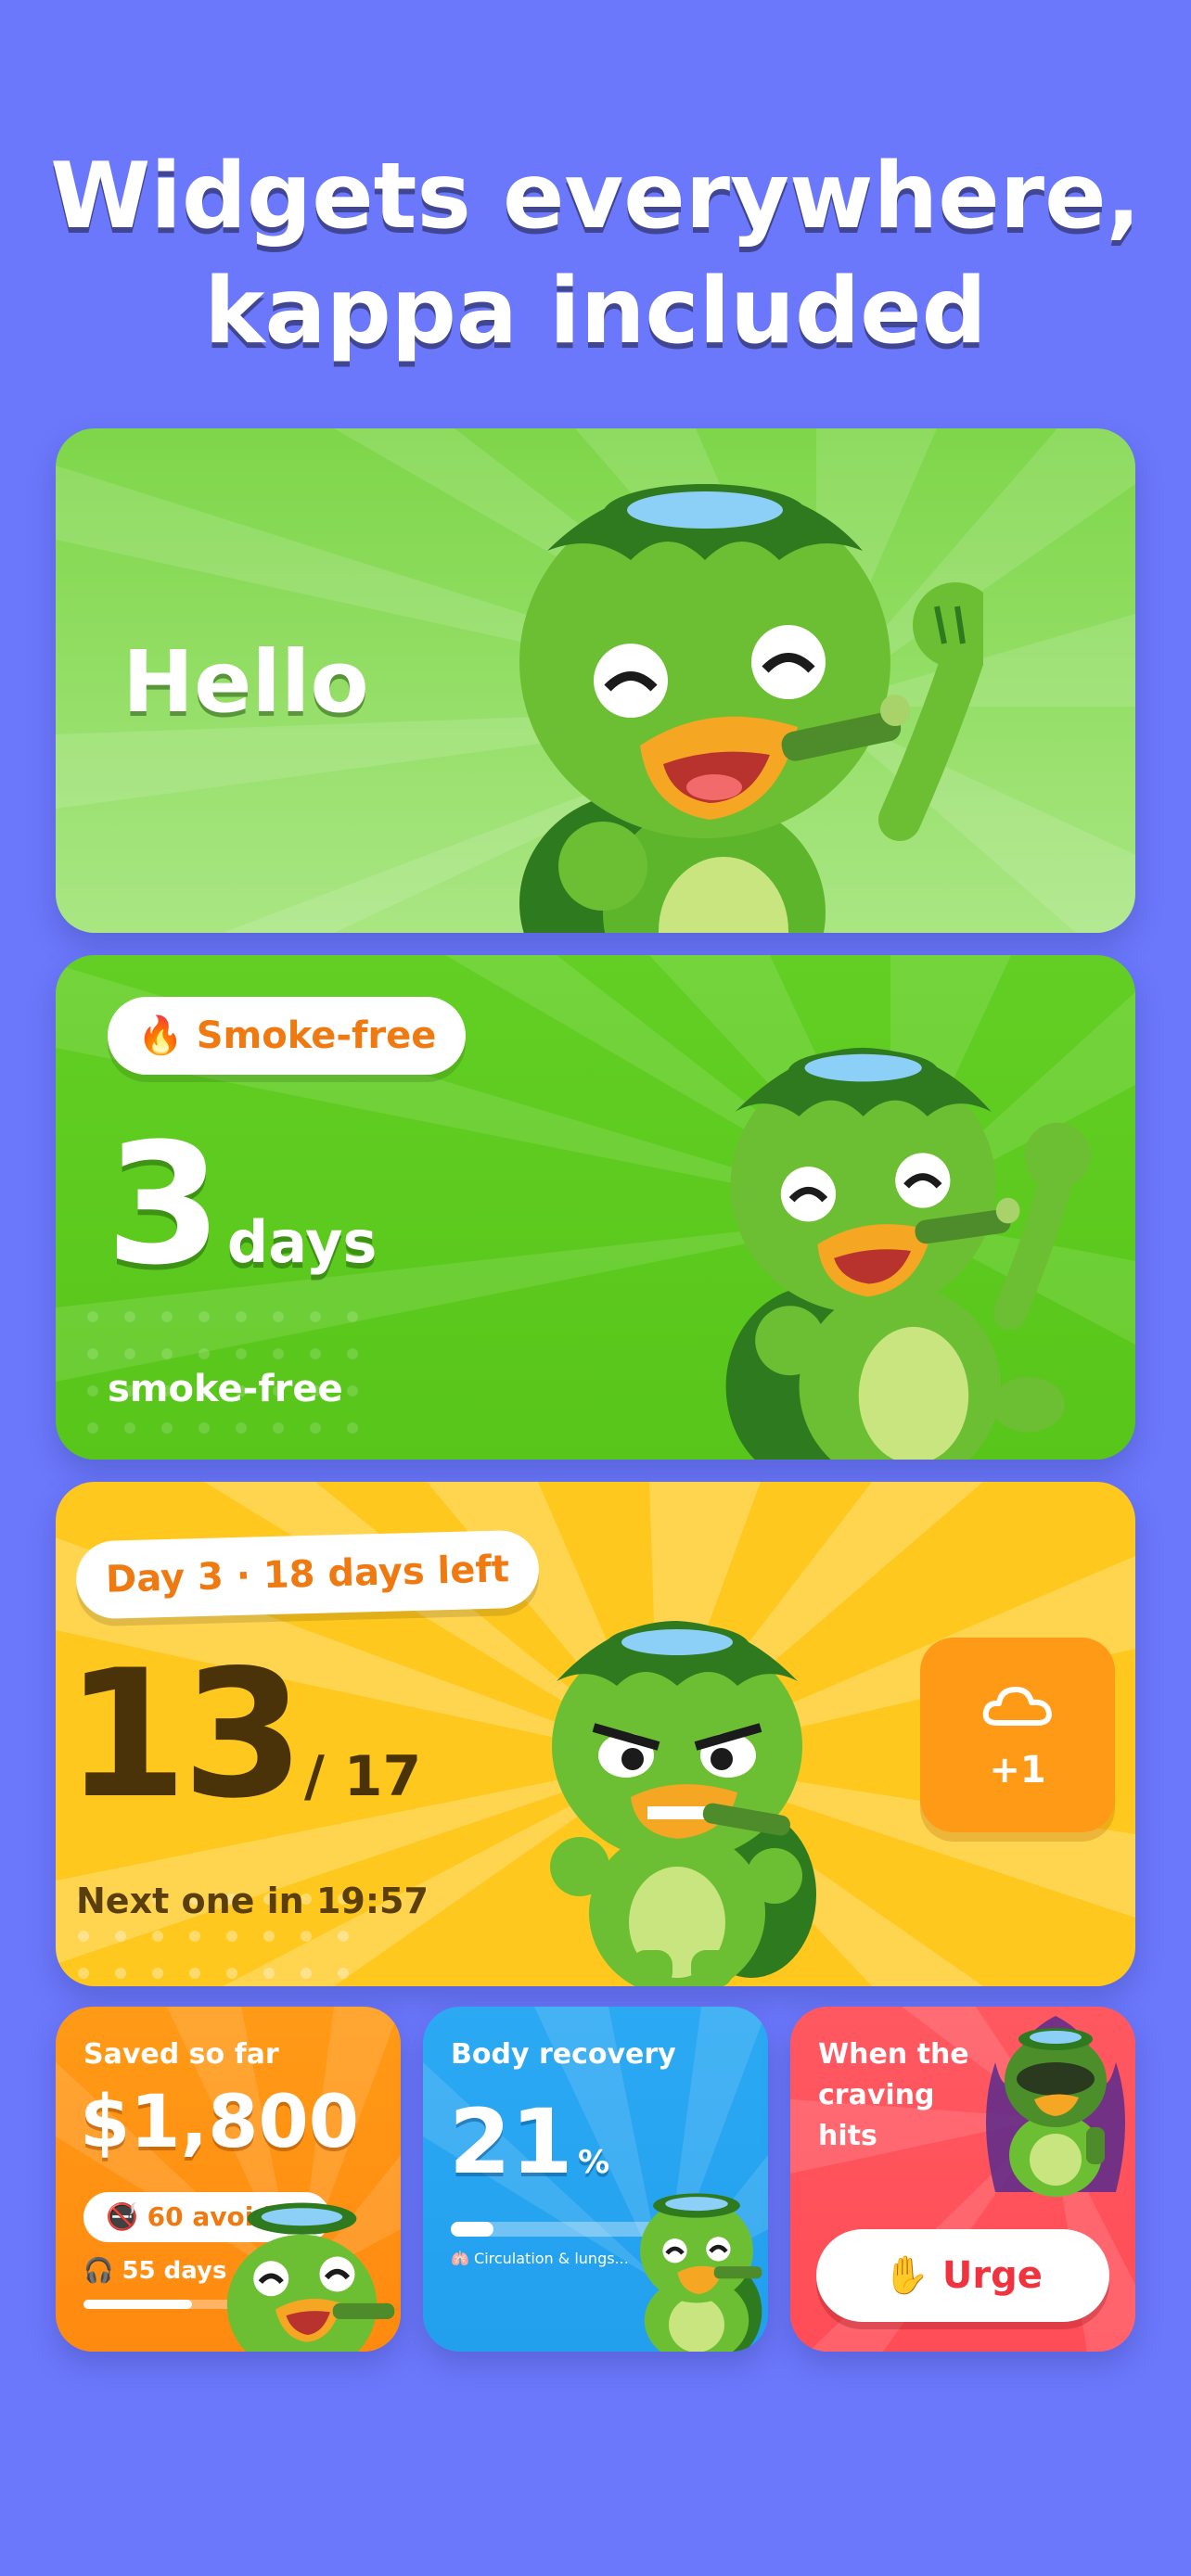 The image size is (1191, 2576). What do you see at coordinates (241, 1205) in the screenshot?
I see `smoke-free-count: 3 days` at bounding box center [241, 1205].